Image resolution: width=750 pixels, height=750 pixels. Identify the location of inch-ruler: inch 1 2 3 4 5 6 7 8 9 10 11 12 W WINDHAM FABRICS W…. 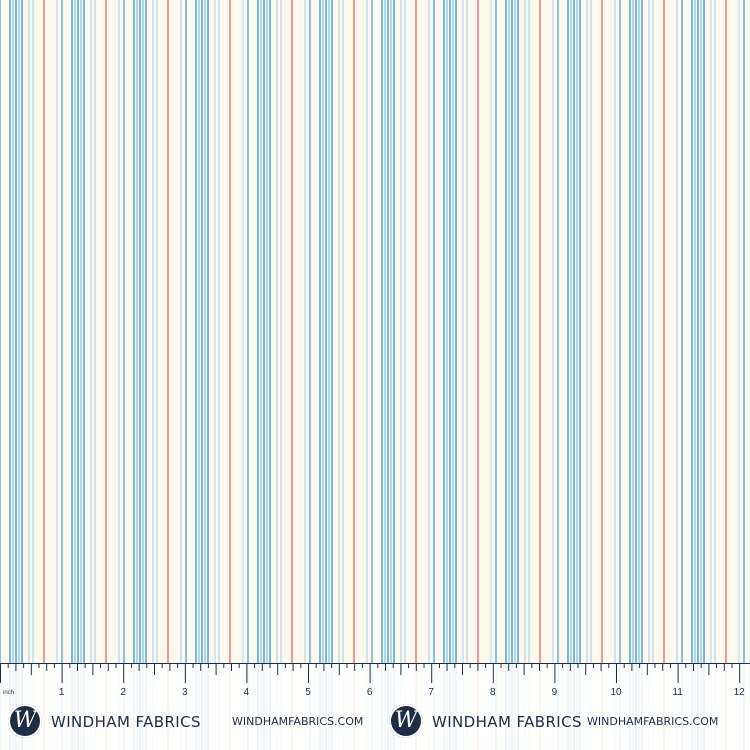
(375, 706).